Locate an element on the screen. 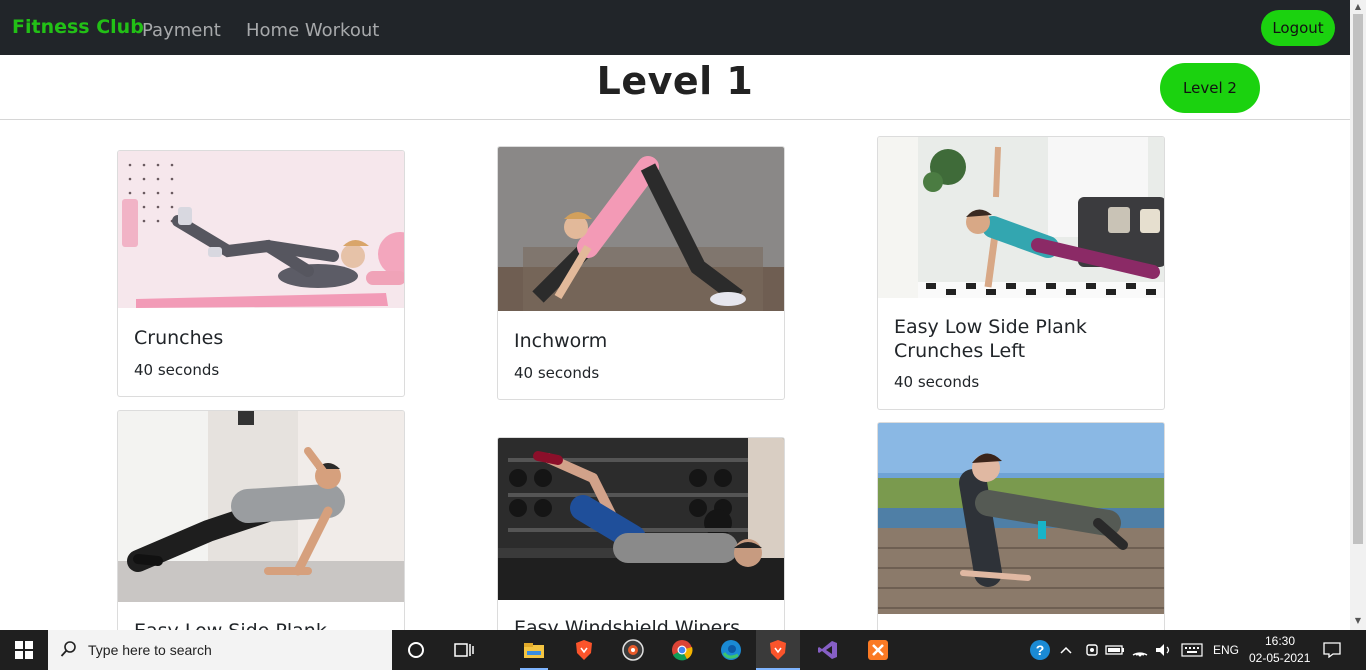 This screenshot has height=670, width=1366. help-icon: ? is located at coordinates (1040, 650).